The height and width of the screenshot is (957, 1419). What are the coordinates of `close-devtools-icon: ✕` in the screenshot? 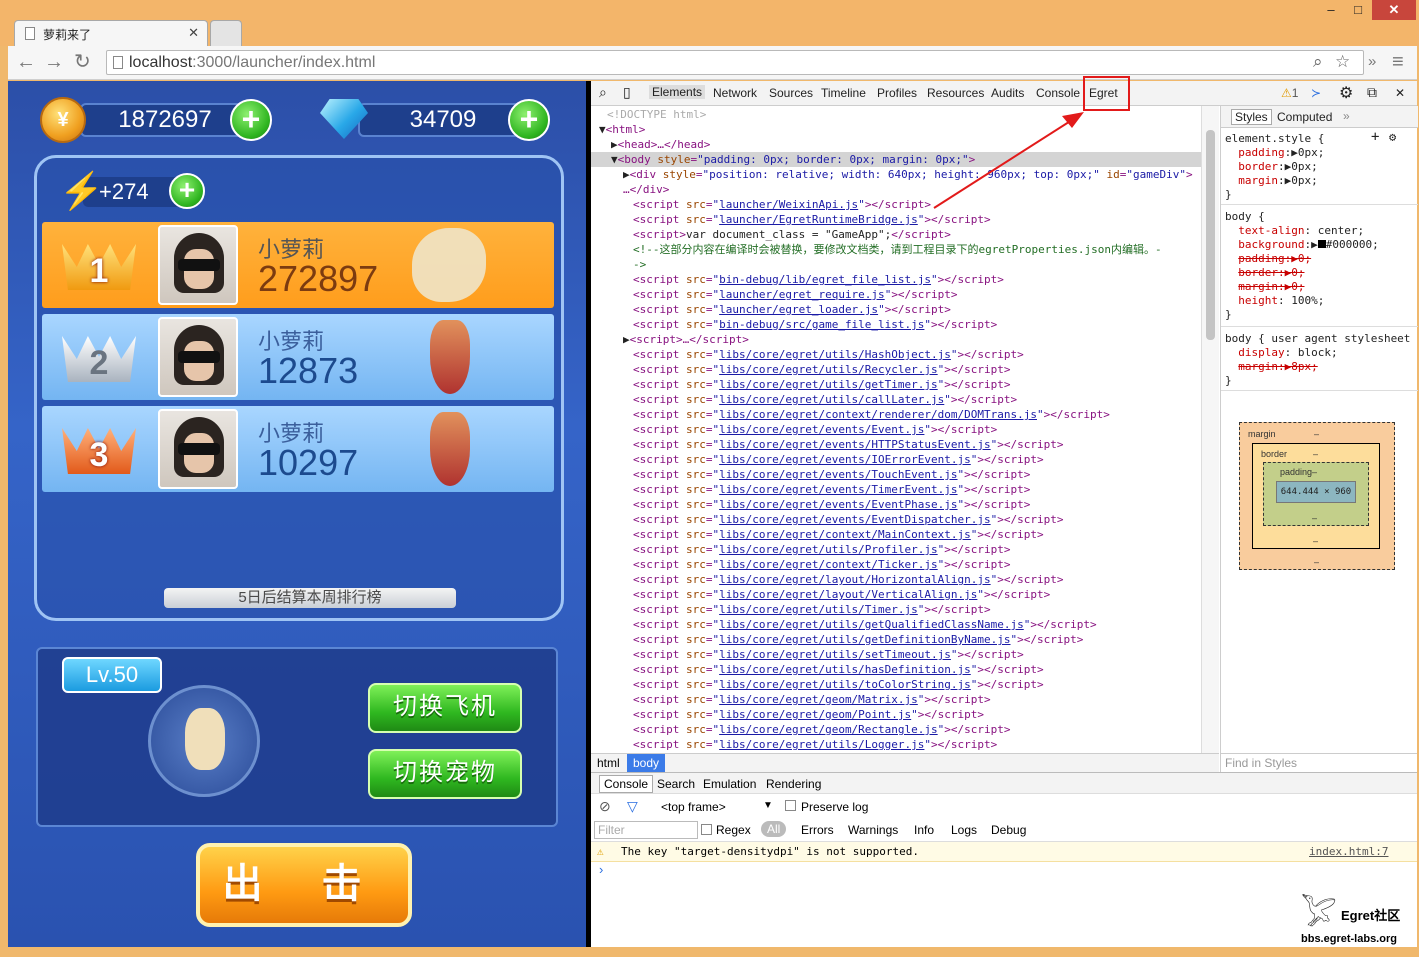 It's located at (1400, 93).